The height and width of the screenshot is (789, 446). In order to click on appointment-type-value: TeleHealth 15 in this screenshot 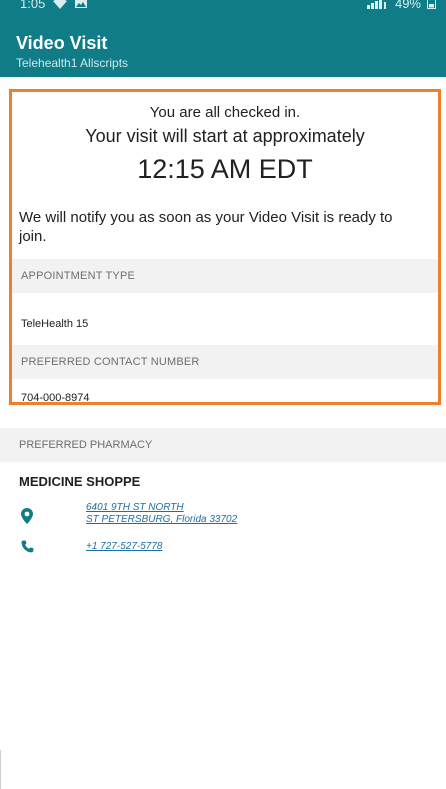, I will do `click(55, 324)`.